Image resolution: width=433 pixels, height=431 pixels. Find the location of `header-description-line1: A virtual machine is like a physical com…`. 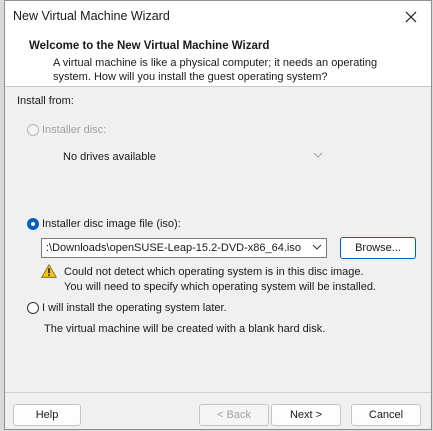

header-description-line1: A virtual machine is like a physical com… is located at coordinates (215, 63).